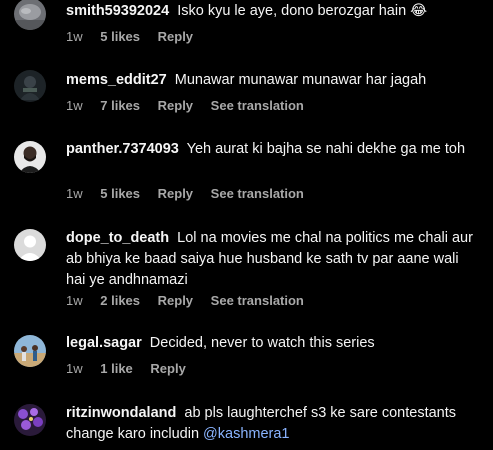 This screenshot has width=493, height=450. Describe the element at coordinates (121, 413) in the screenshot. I see `comment-username: ritzinwondaland` at that location.